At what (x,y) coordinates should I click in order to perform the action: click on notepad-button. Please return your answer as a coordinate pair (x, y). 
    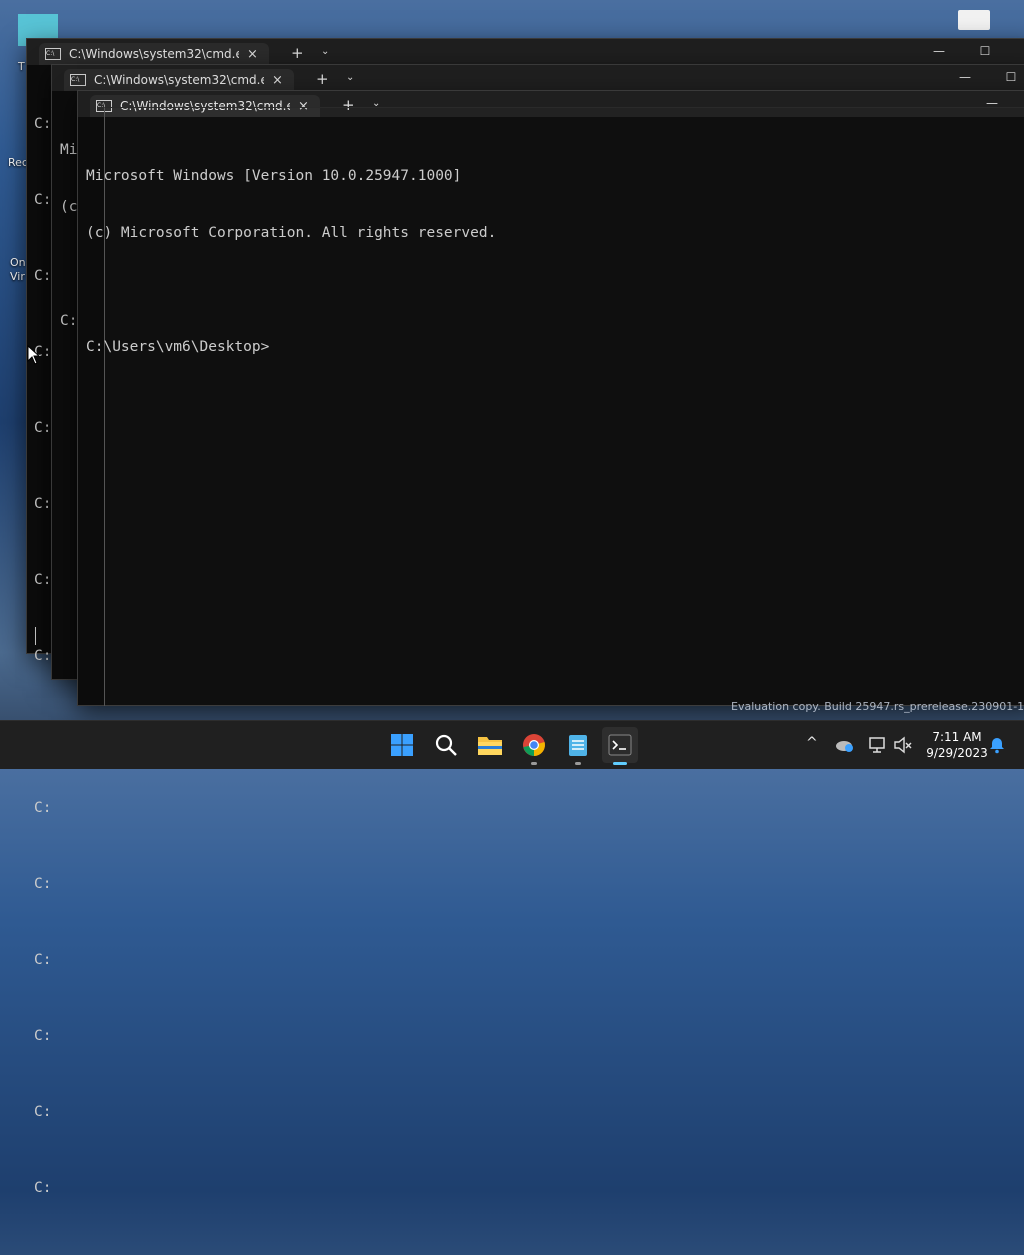
    Looking at the image, I should click on (578, 746).